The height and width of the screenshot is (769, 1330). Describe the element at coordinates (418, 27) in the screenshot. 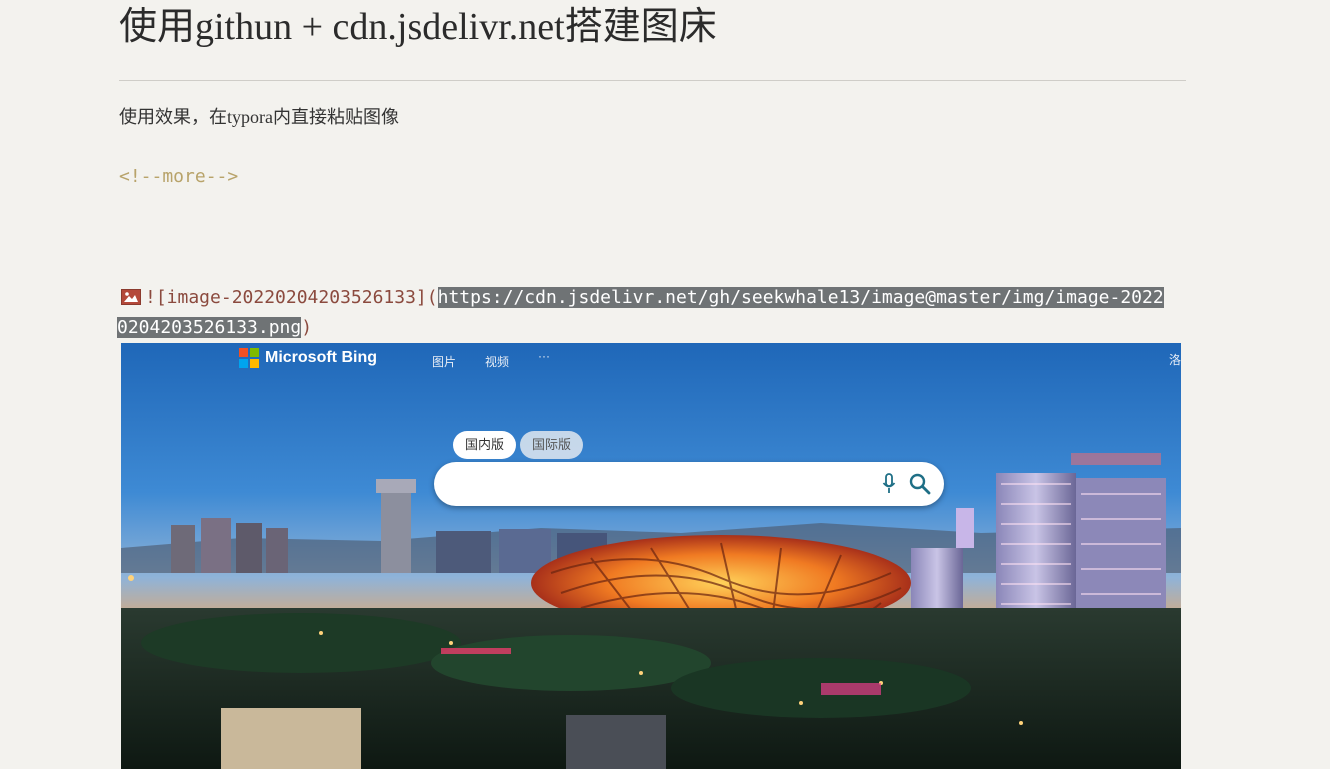

I see `page-title: 使用githun + cdn.jsdelivr.net搭建图床` at that location.